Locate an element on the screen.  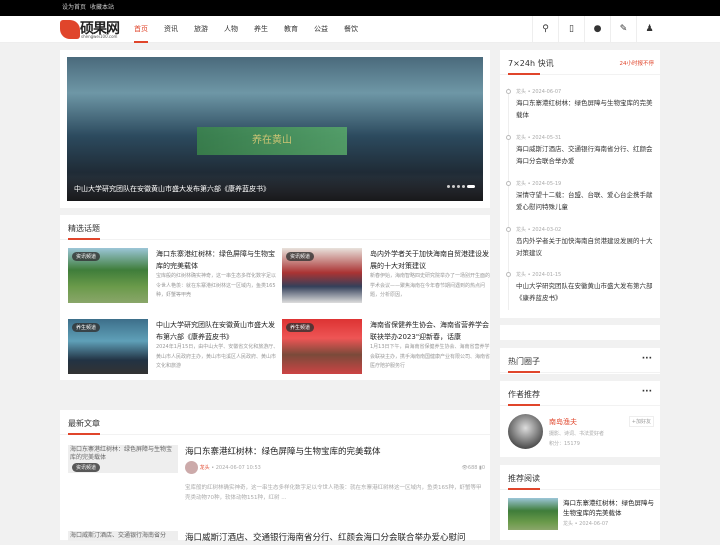
bookmark-link: 收藏本站 is located at coordinates (102, 8).